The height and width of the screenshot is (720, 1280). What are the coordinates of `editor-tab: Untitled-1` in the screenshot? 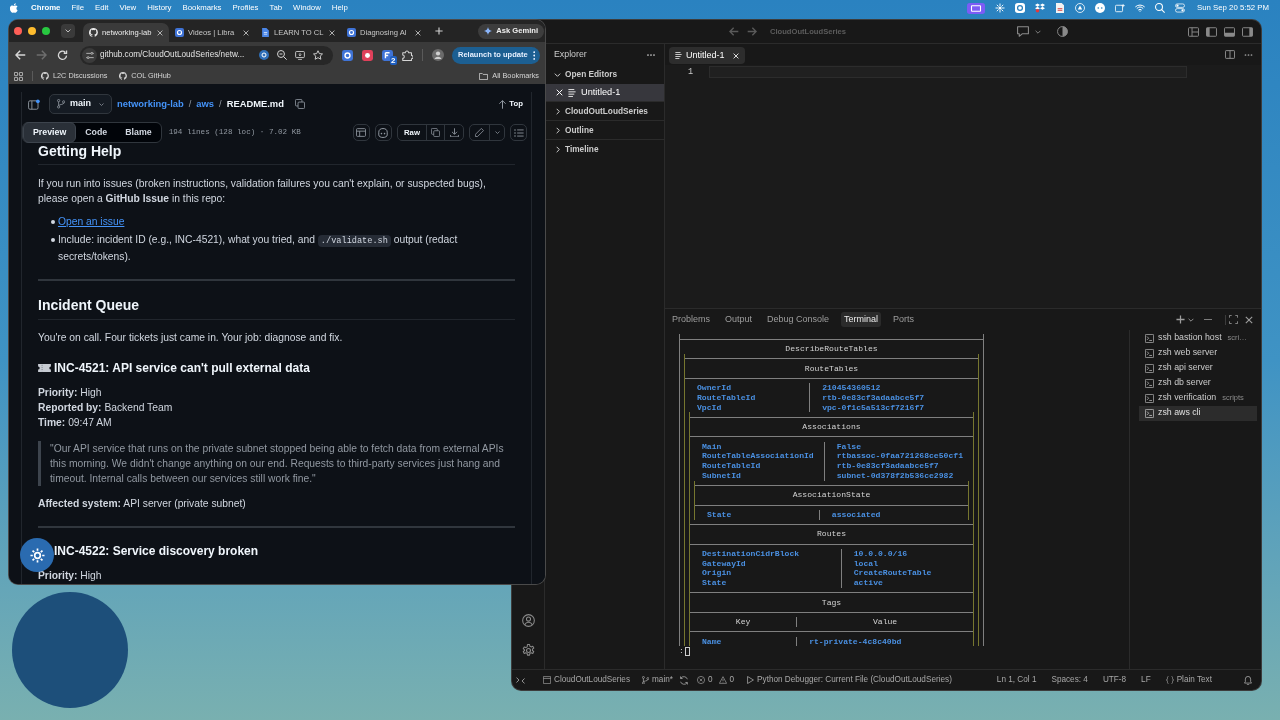 It's located at (707, 55).